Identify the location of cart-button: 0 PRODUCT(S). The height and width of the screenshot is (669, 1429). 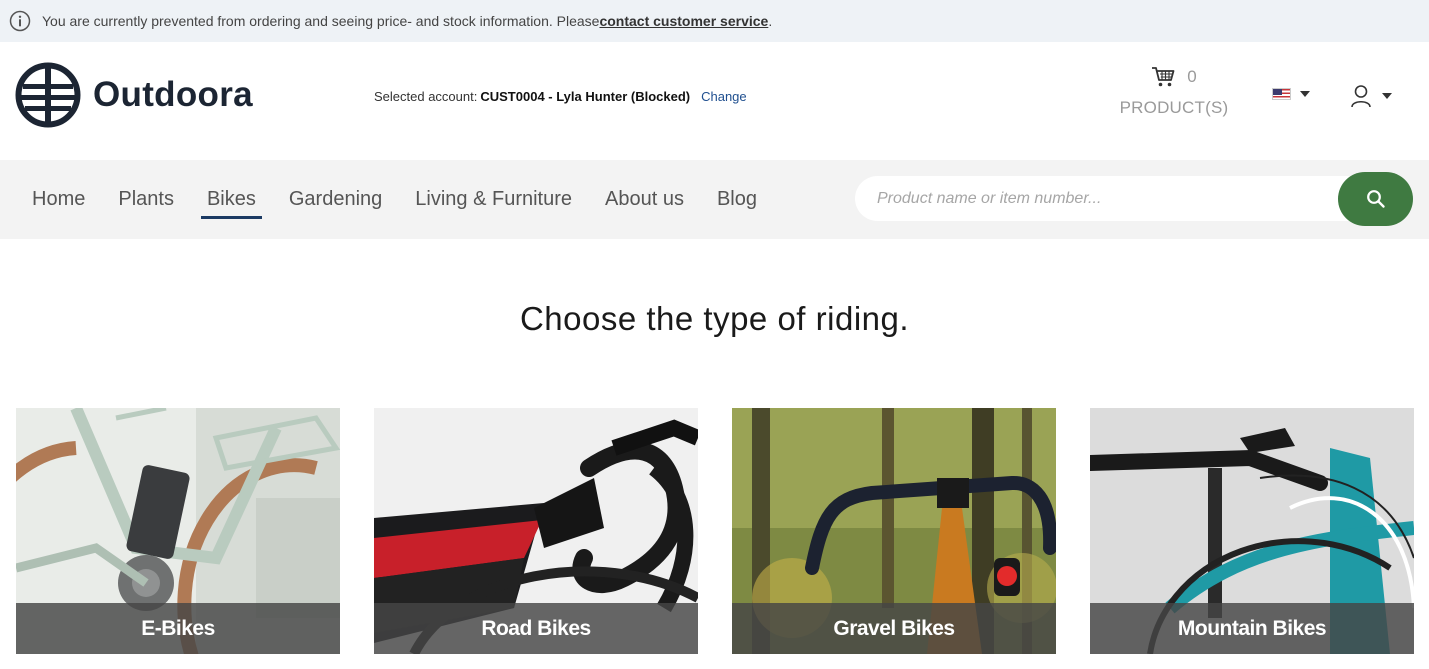
(1174, 92).